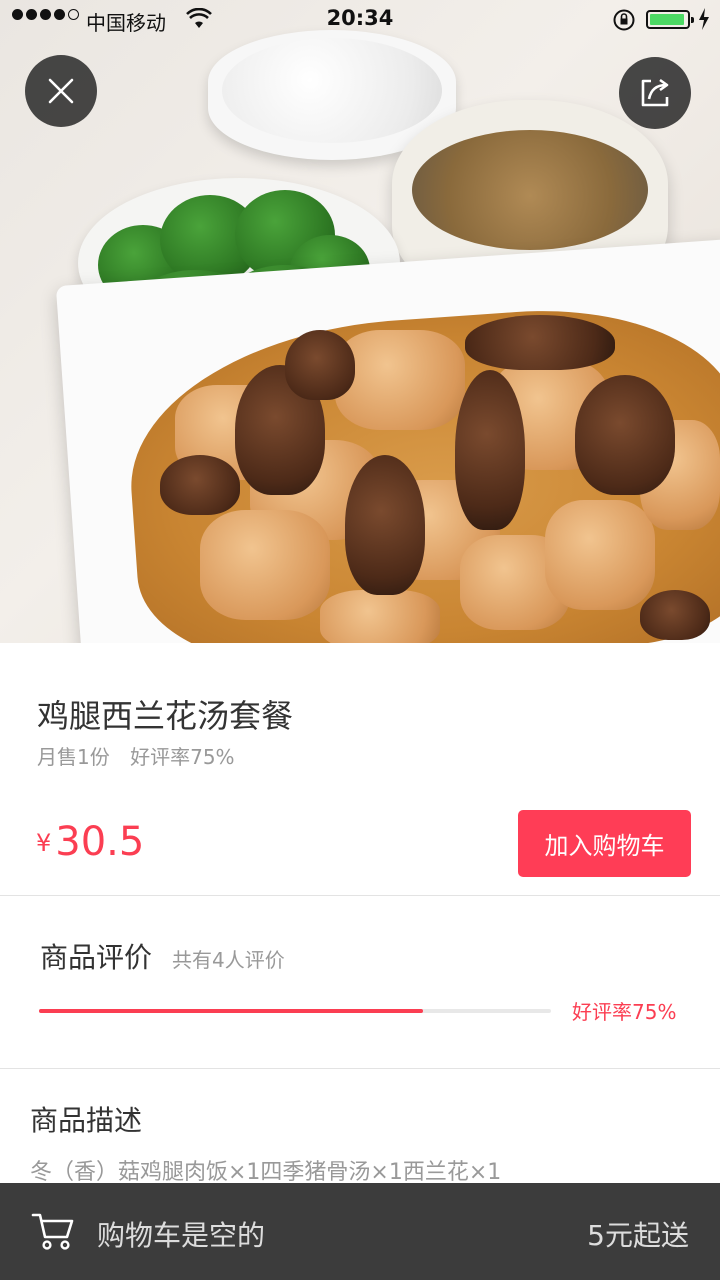  What do you see at coordinates (624, 1012) in the screenshot?
I see `rating-label: 好评率75%` at bounding box center [624, 1012].